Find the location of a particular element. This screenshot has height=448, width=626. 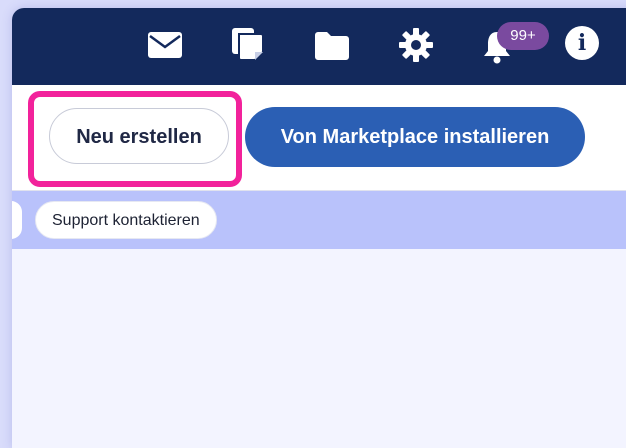

contact-support-chip: Support kontaktieren is located at coordinates (126, 220).